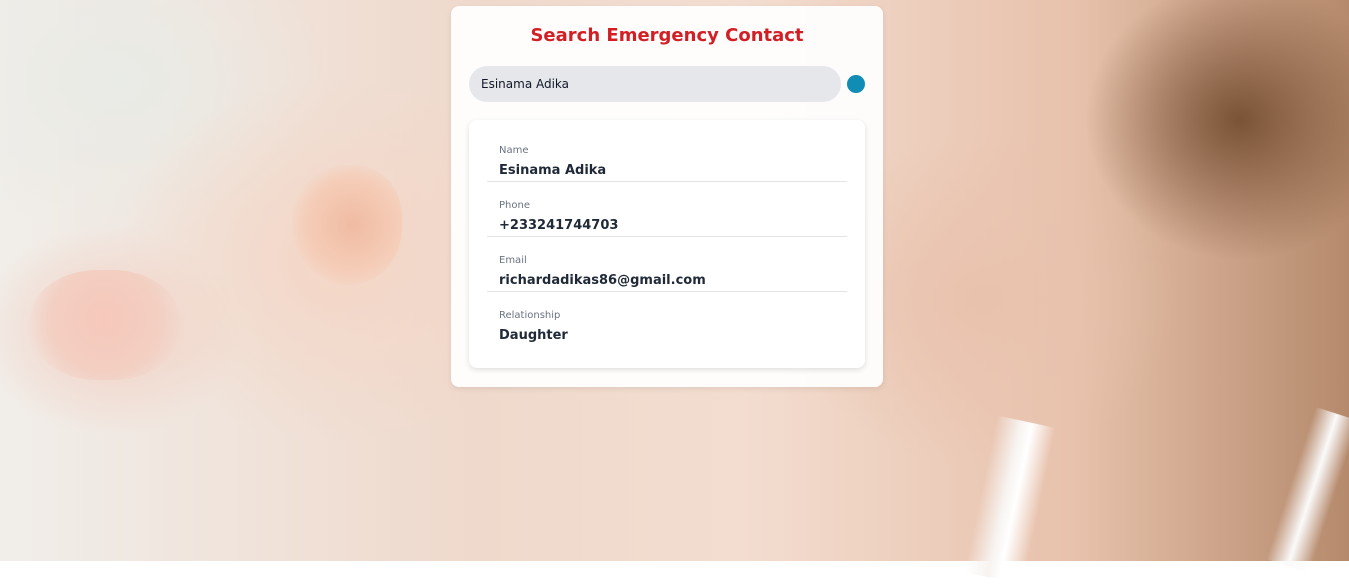 This screenshot has width=1349, height=585. What do you see at coordinates (667, 154) in the screenshot?
I see `contact-field-name: Name Esinama Adika` at bounding box center [667, 154].